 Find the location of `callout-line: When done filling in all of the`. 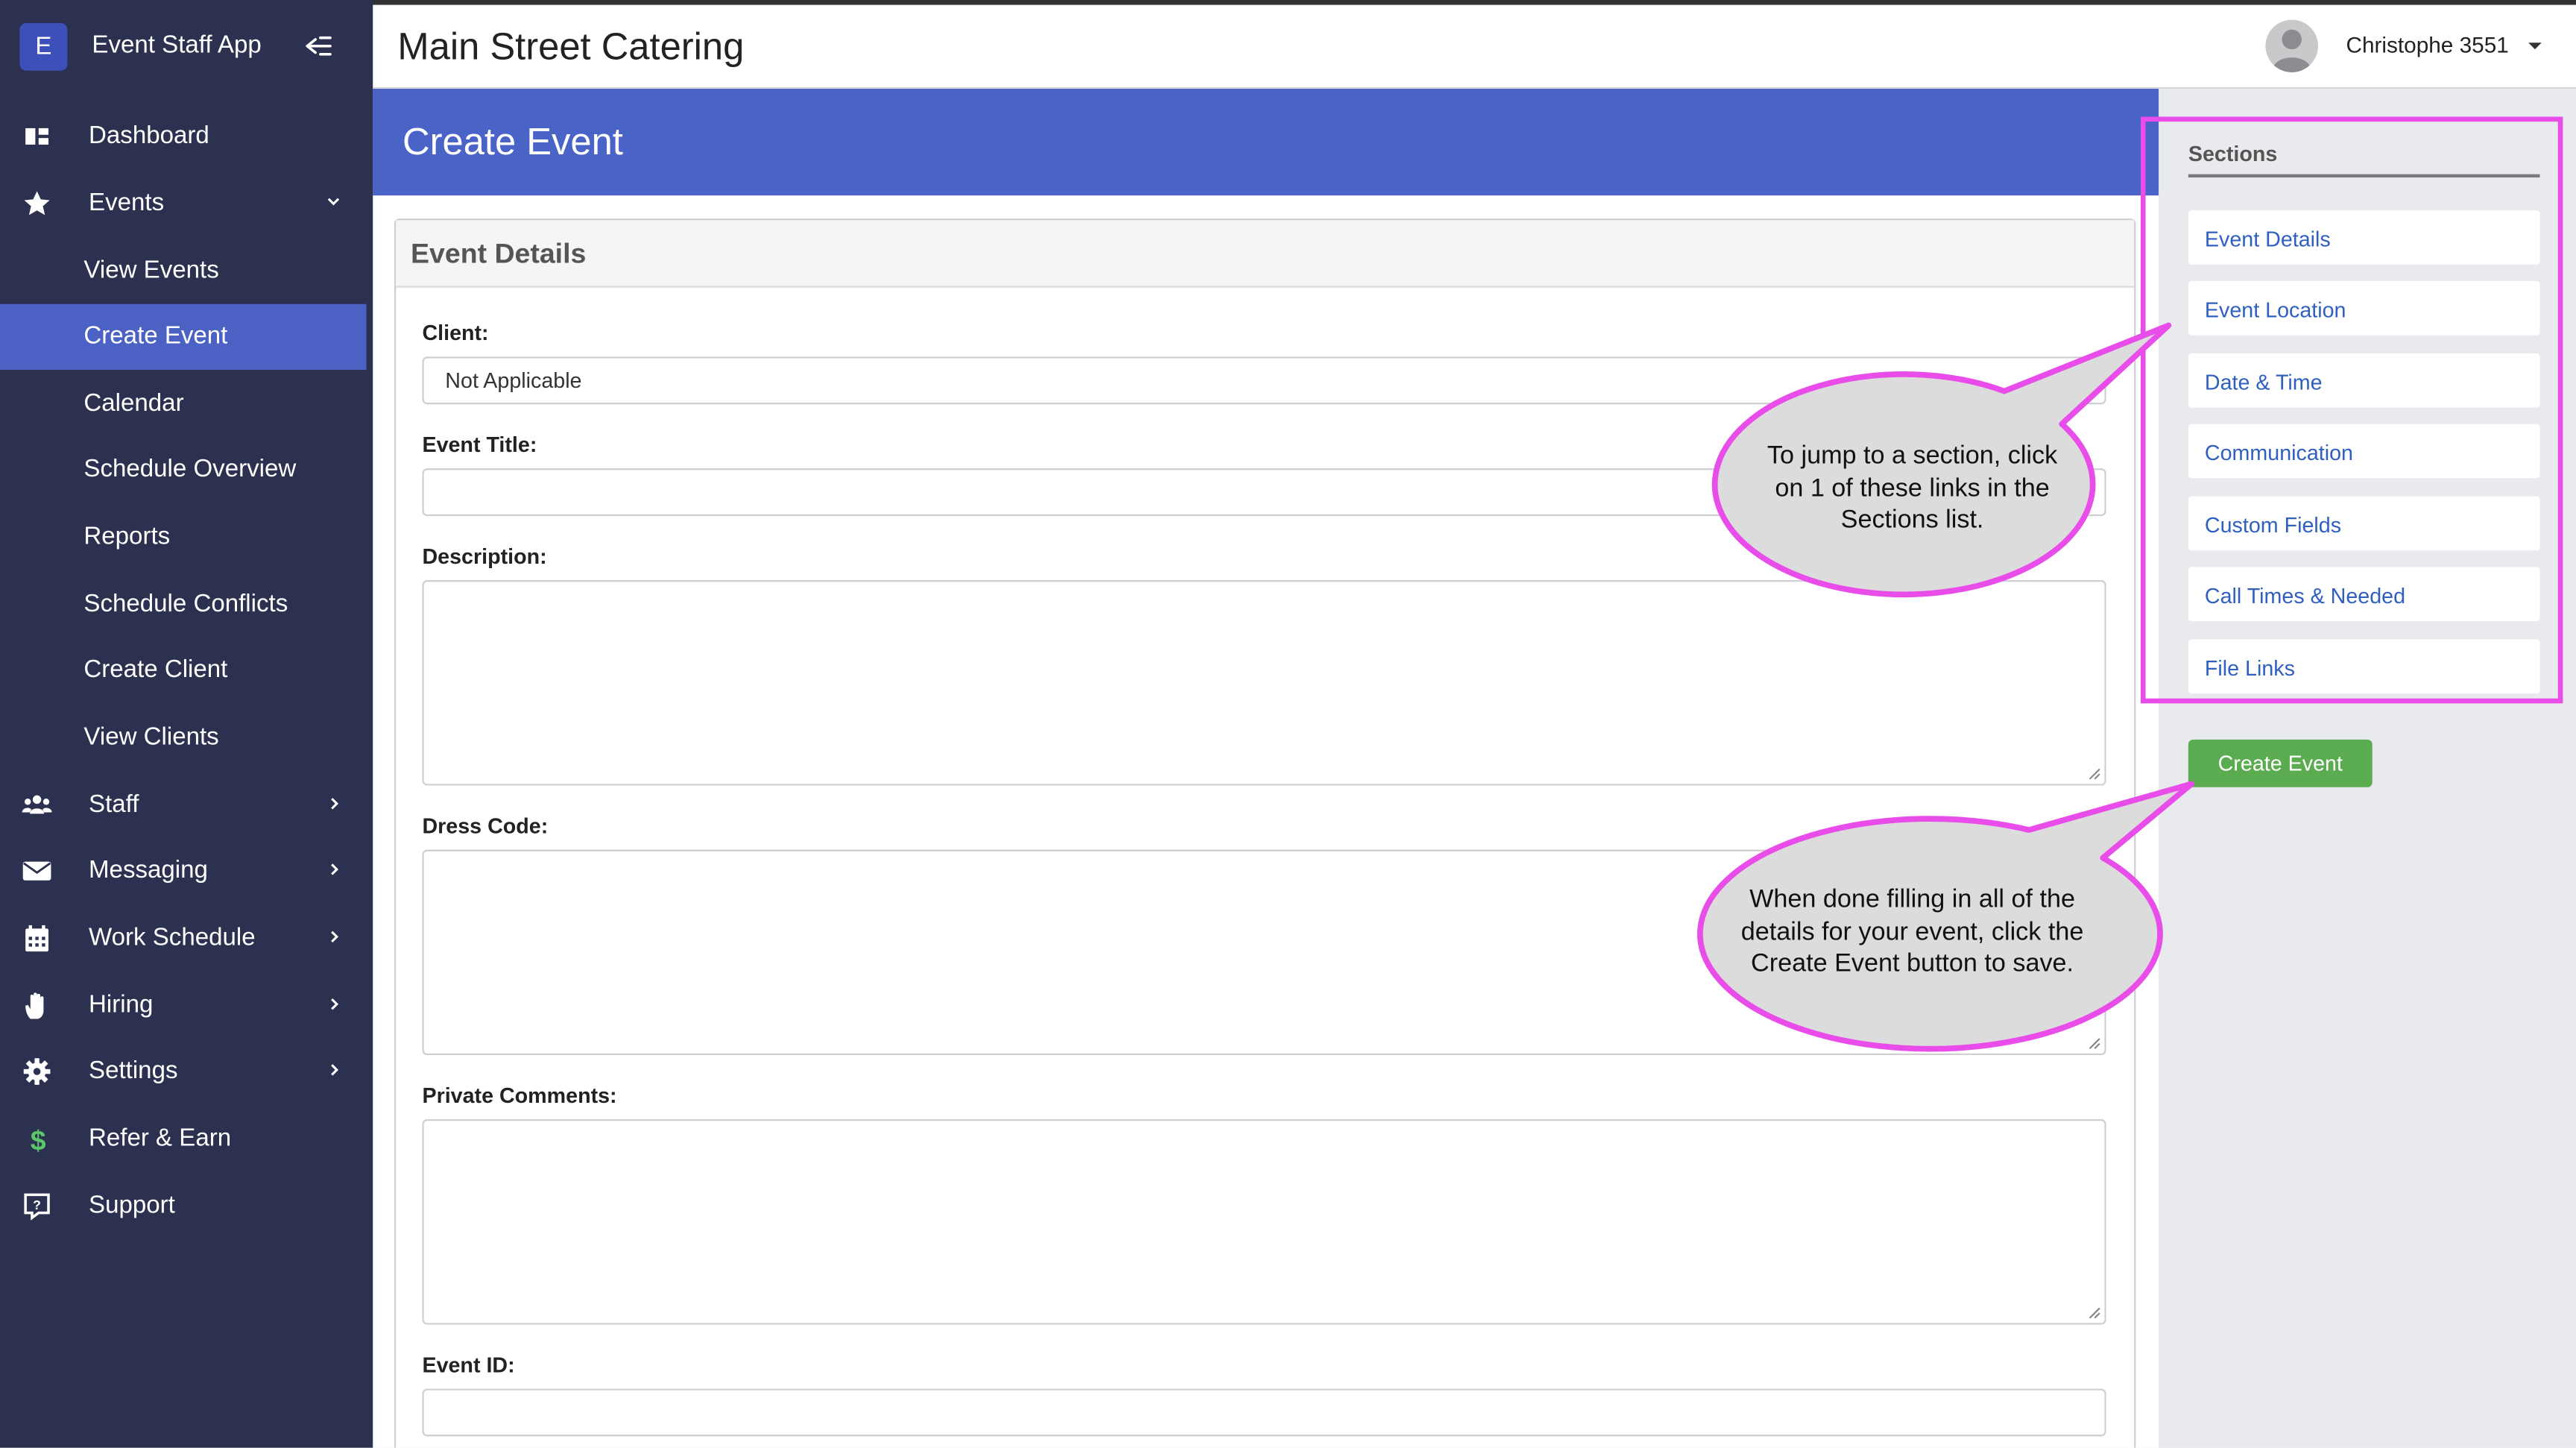

callout-line: When done filling in all of the is located at coordinates (1912, 900).